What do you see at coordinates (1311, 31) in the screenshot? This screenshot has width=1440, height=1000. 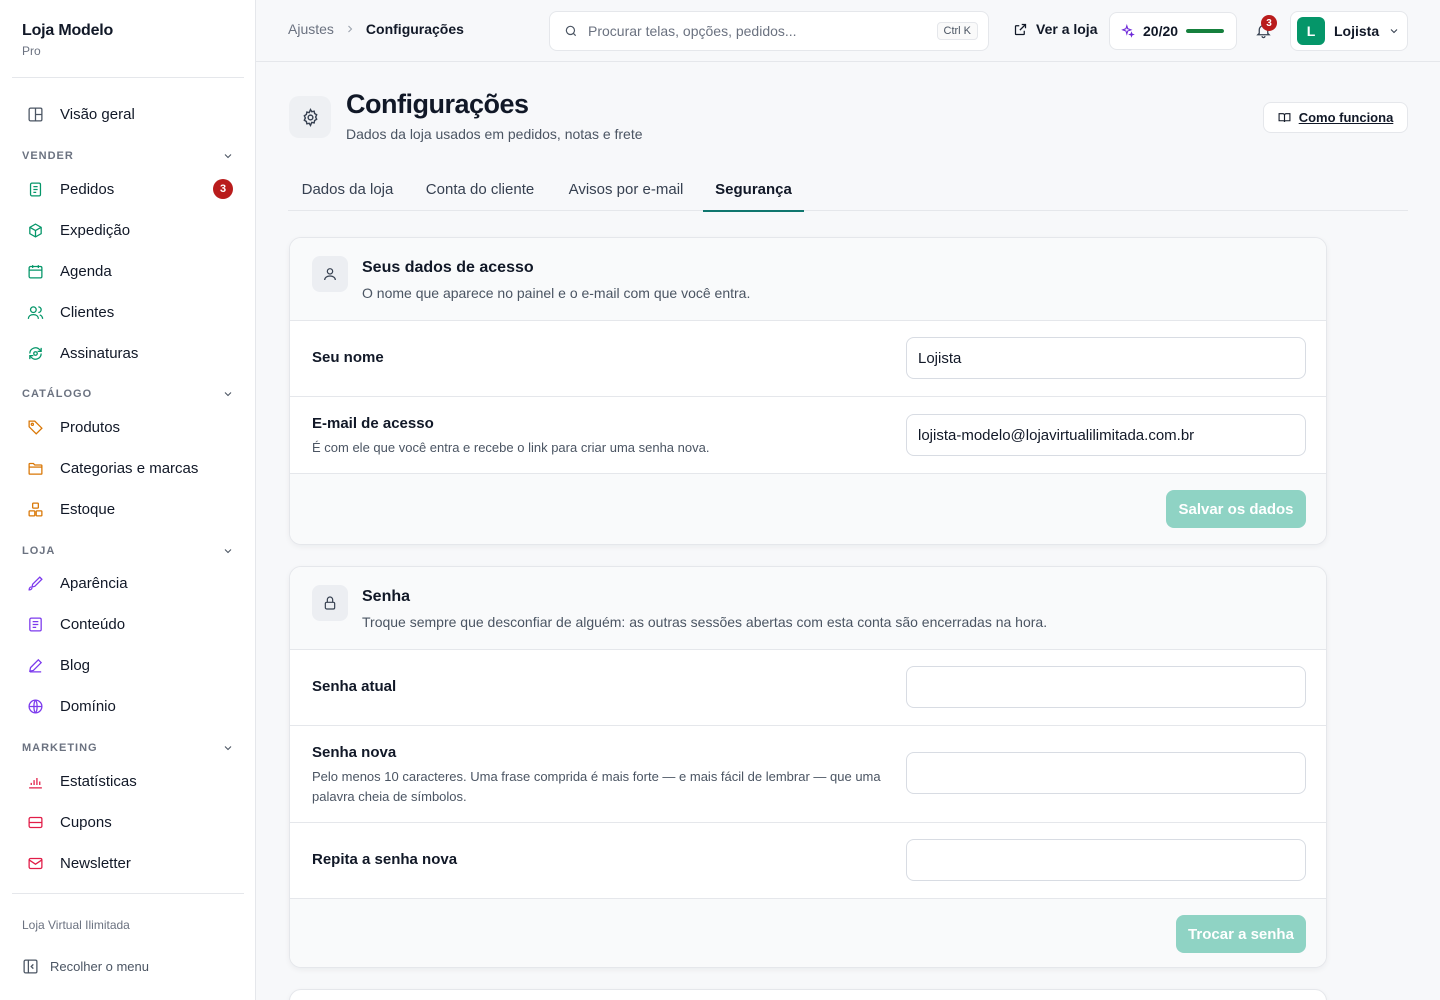 I see `avatar: L` at bounding box center [1311, 31].